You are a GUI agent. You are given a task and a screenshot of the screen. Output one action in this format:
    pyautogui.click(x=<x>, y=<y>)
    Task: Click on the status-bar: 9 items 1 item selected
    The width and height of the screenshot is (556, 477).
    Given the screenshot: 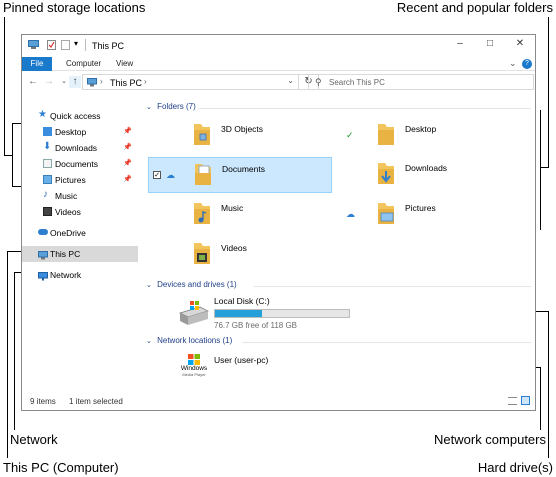 What is the action you would take?
    pyautogui.click(x=278, y=402)
    